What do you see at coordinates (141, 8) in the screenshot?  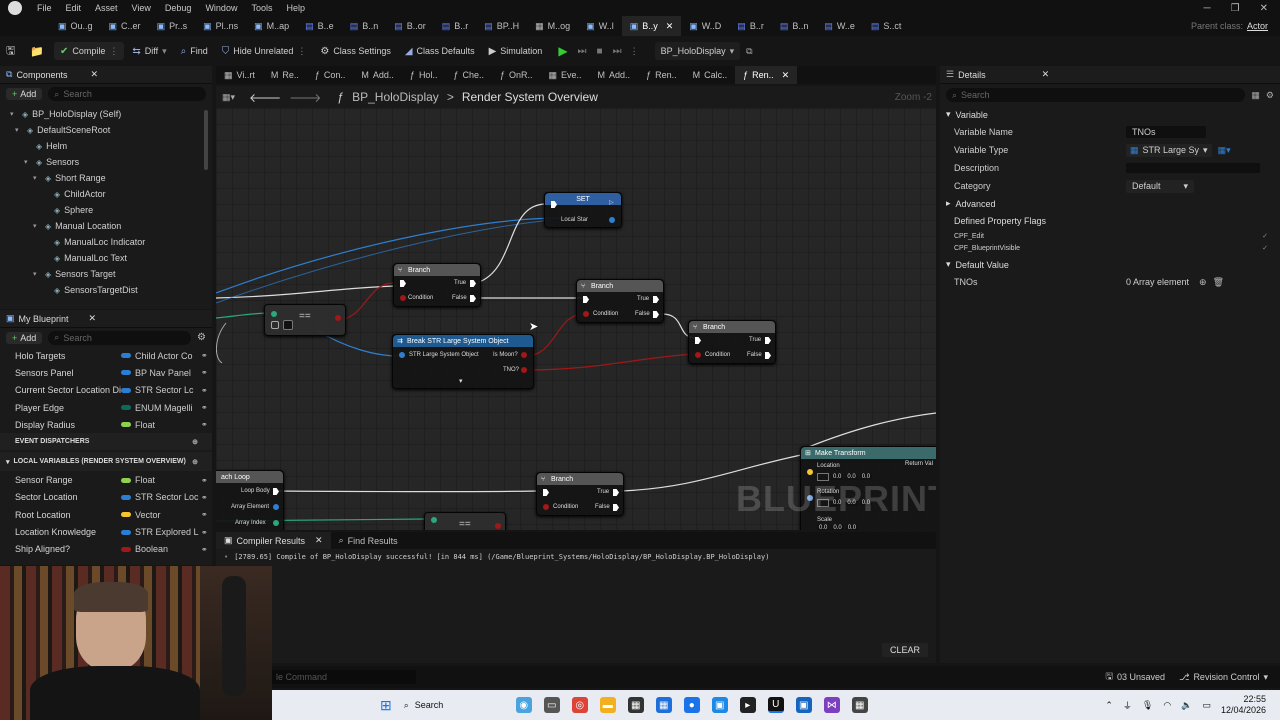 I see `menu-view: View` at bounding box center [141, 8].